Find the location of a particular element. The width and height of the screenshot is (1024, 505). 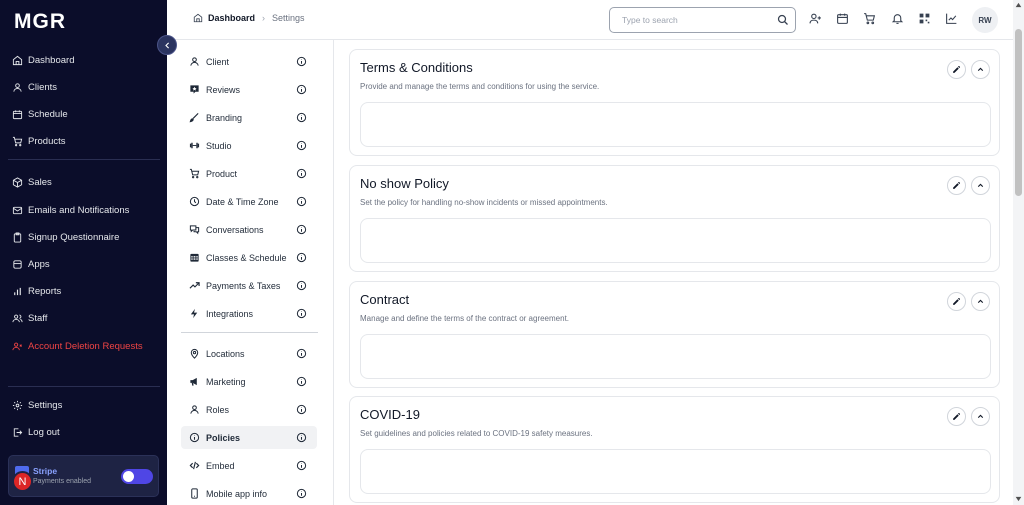

sidebar-item-schedule: Schedule is located at coordinates (40, 114).